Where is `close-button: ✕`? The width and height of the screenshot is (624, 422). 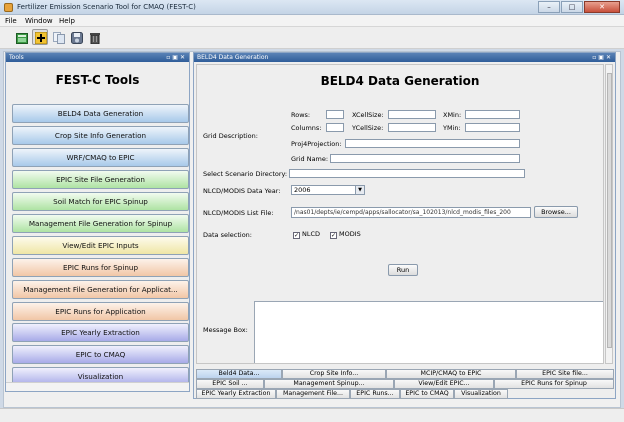
close-button: ✕ is located at coordinates (602, 7).